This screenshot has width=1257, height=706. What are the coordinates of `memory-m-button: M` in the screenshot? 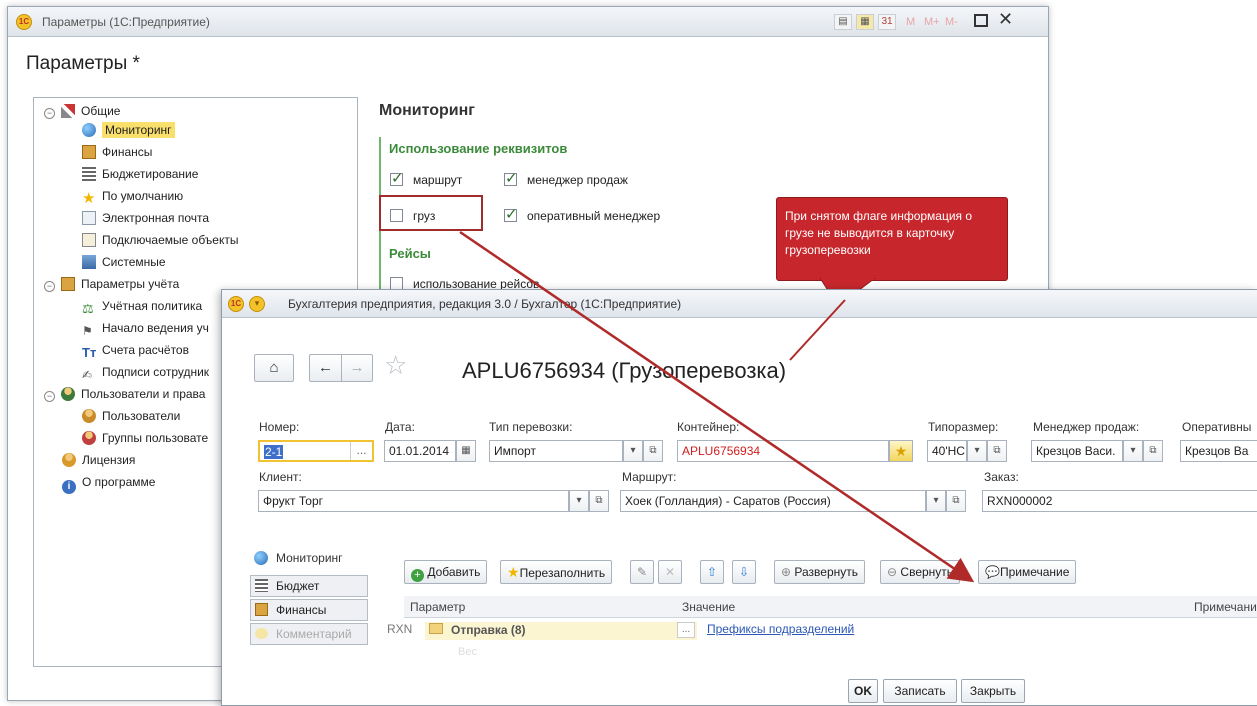 It's located at (910, 22).